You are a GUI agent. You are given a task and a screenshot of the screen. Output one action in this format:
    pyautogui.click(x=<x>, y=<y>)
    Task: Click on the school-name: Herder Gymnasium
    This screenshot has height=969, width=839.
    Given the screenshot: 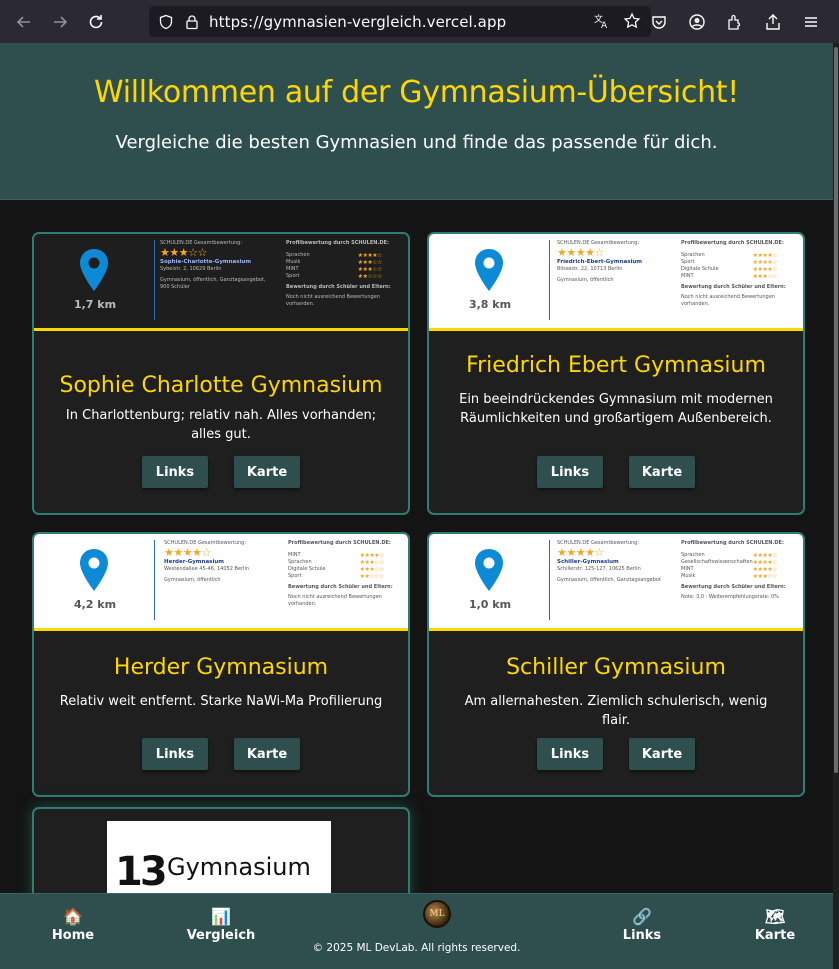 What is the action you would take?
    pyautogui.click(x=221, y=667)
    